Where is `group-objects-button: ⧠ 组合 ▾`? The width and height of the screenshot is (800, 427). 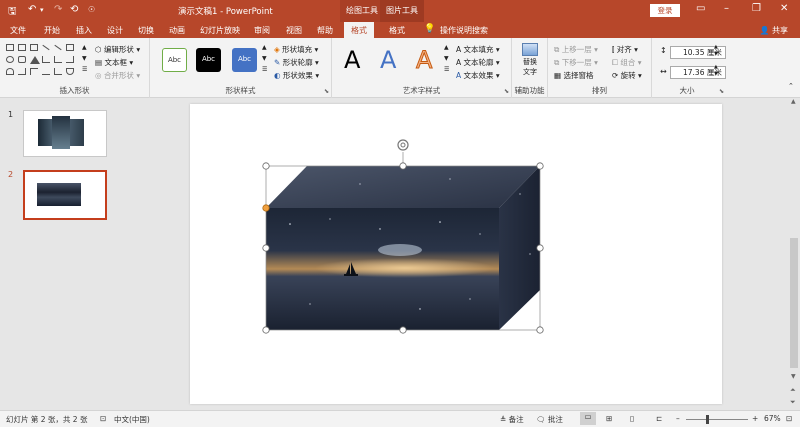 group-objects-button: ⧠ 组合 ▾ is located at coordinates (627, 62).